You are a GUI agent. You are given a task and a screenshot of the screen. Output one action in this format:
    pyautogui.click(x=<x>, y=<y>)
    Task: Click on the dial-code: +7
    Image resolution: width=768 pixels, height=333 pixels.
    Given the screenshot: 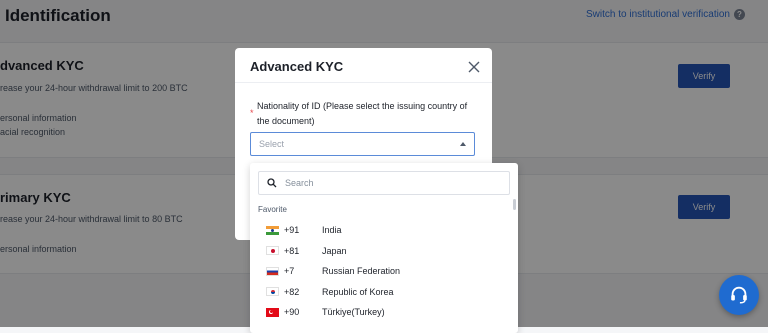 What is the action you would take?
    pyautogui.click(x=289, y=271)
    